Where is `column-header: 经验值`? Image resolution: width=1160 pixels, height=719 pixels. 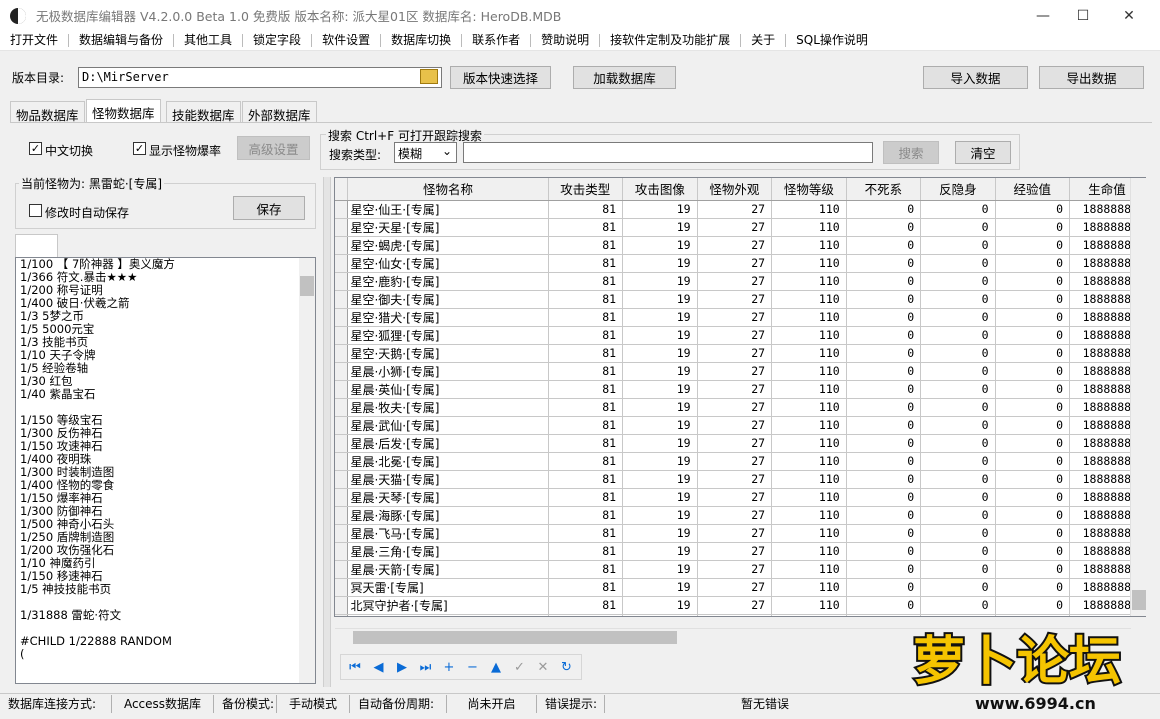
column-header: 经验值 is located at coordinates (1033, 189).